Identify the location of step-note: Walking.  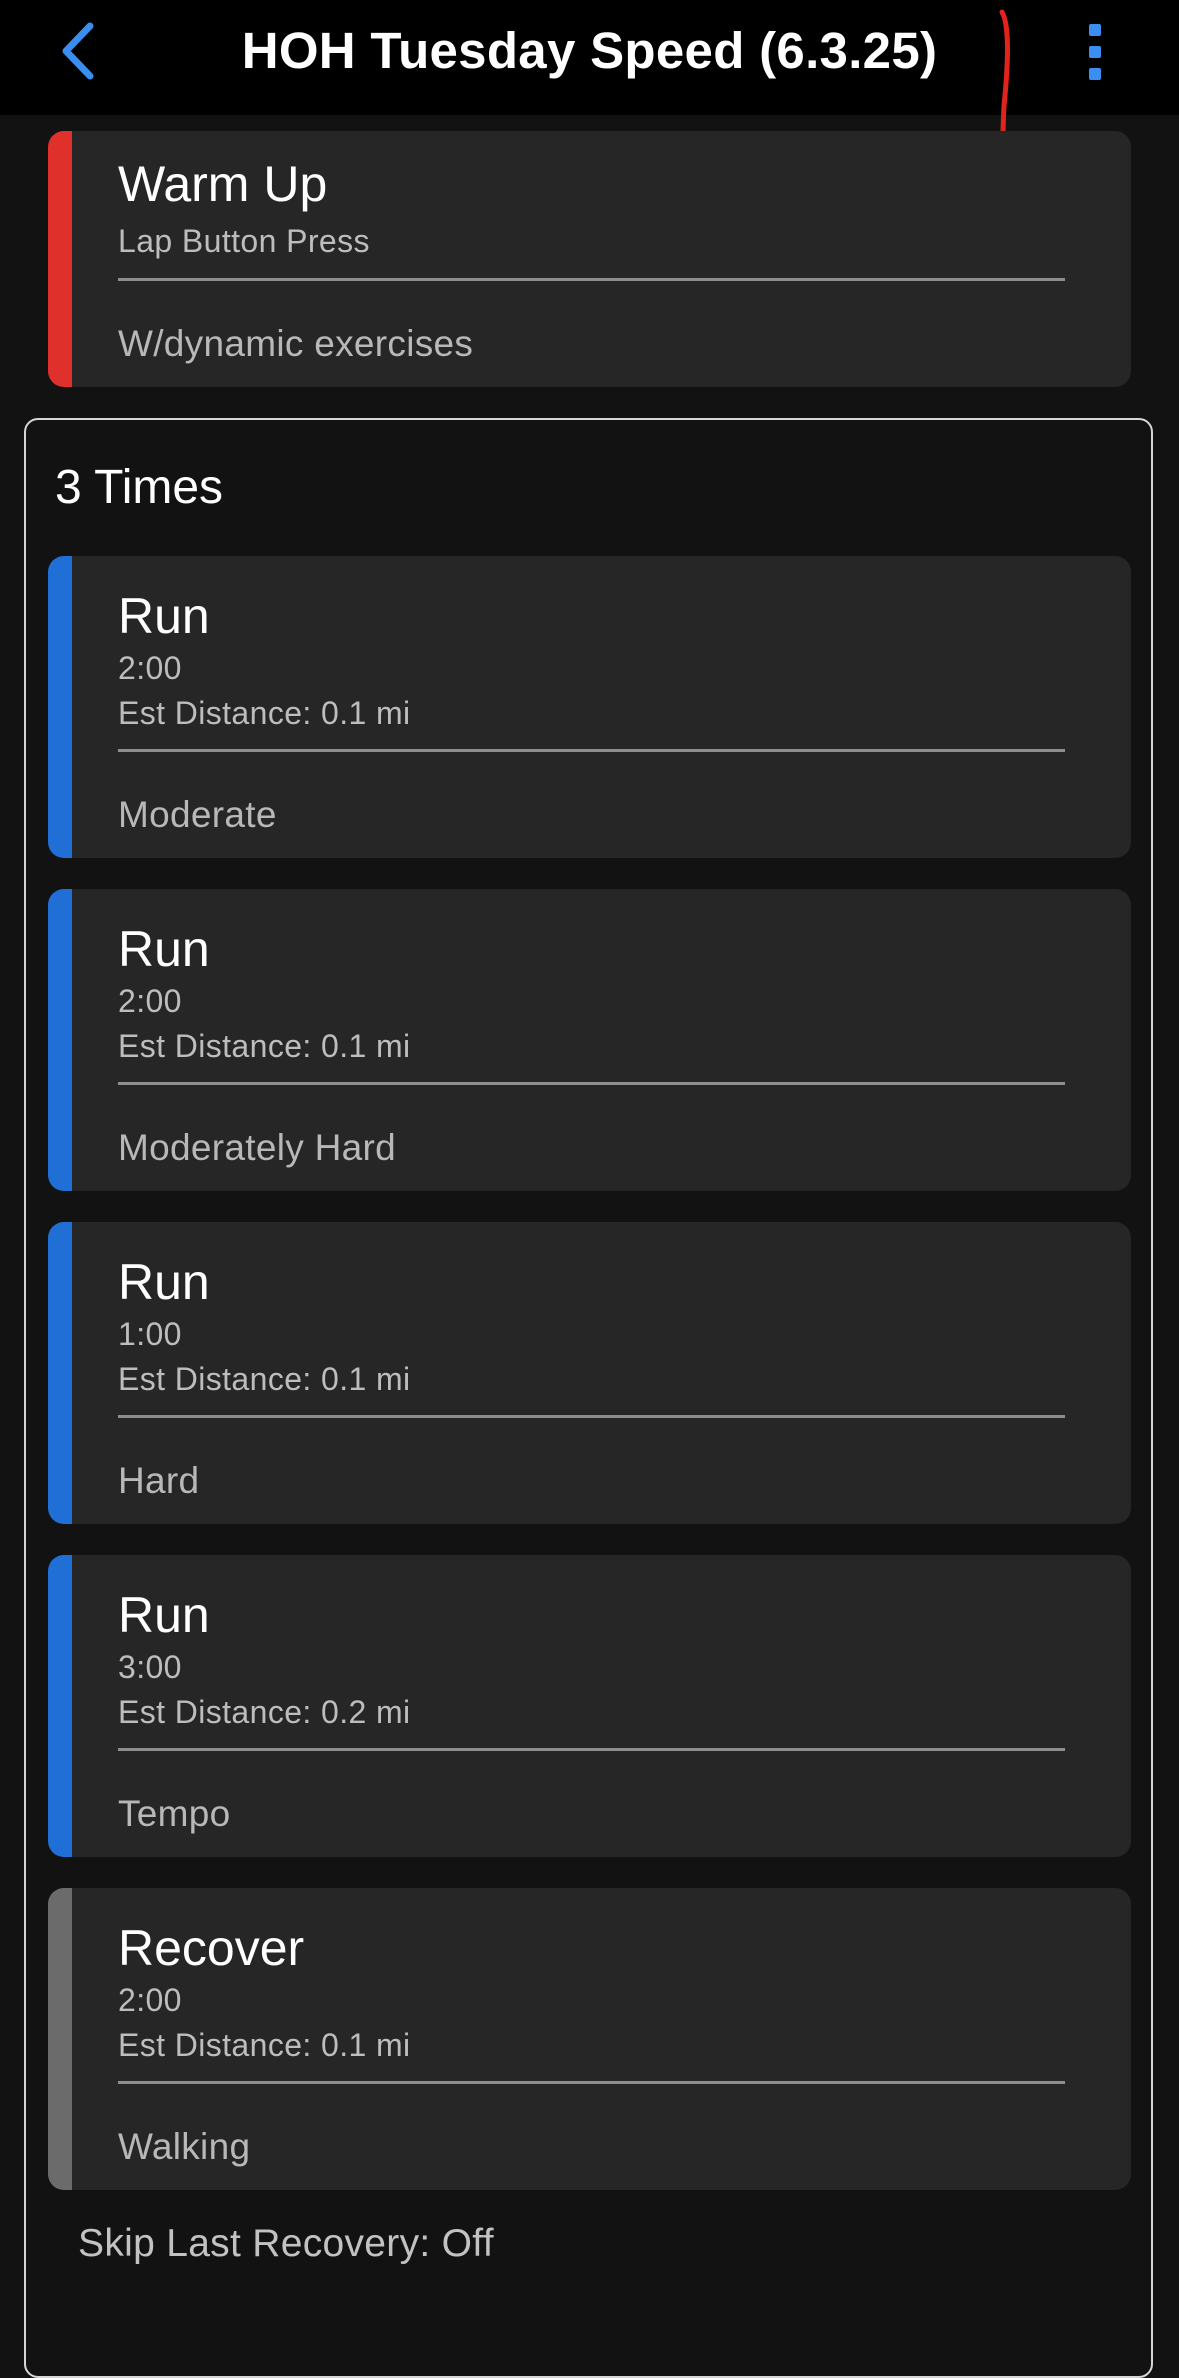
(184, 2146).